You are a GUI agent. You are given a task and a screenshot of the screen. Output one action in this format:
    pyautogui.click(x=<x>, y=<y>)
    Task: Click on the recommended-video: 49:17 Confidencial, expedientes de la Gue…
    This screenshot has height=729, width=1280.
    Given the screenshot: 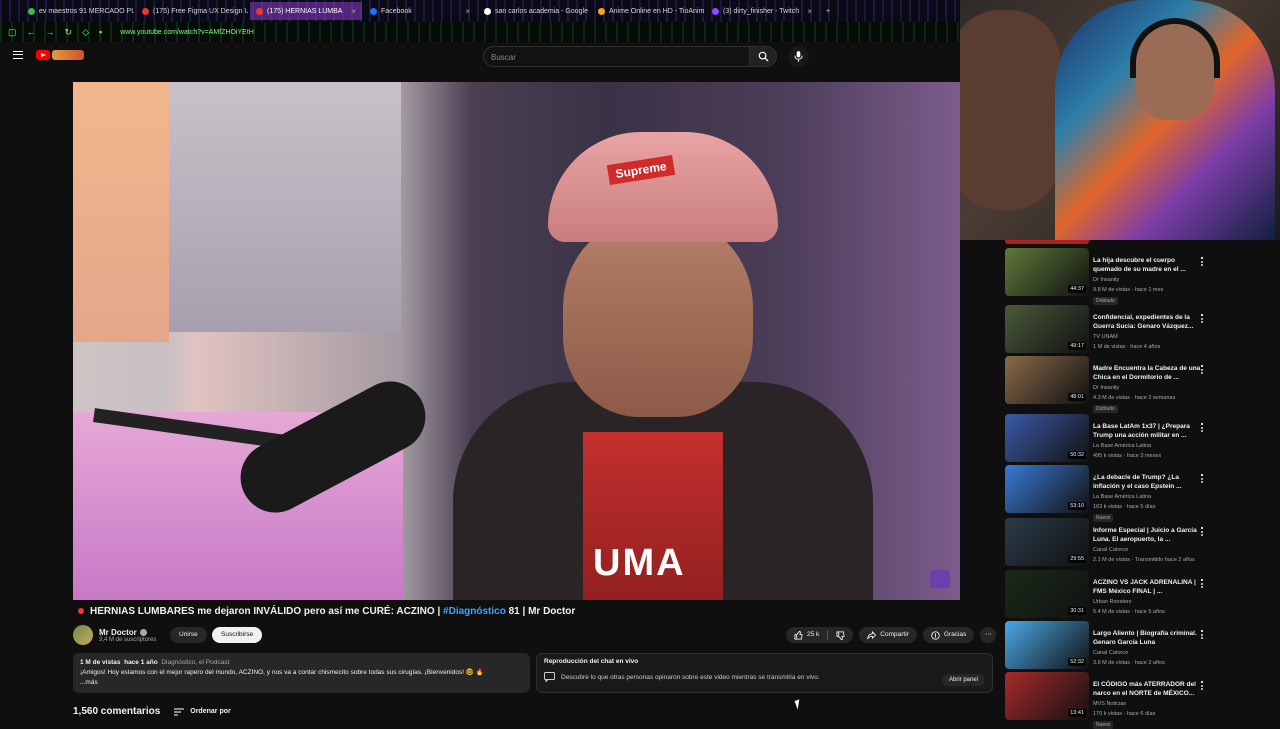 What is the action you would take?
    pyautogui.click(x=1110, y=329)
    